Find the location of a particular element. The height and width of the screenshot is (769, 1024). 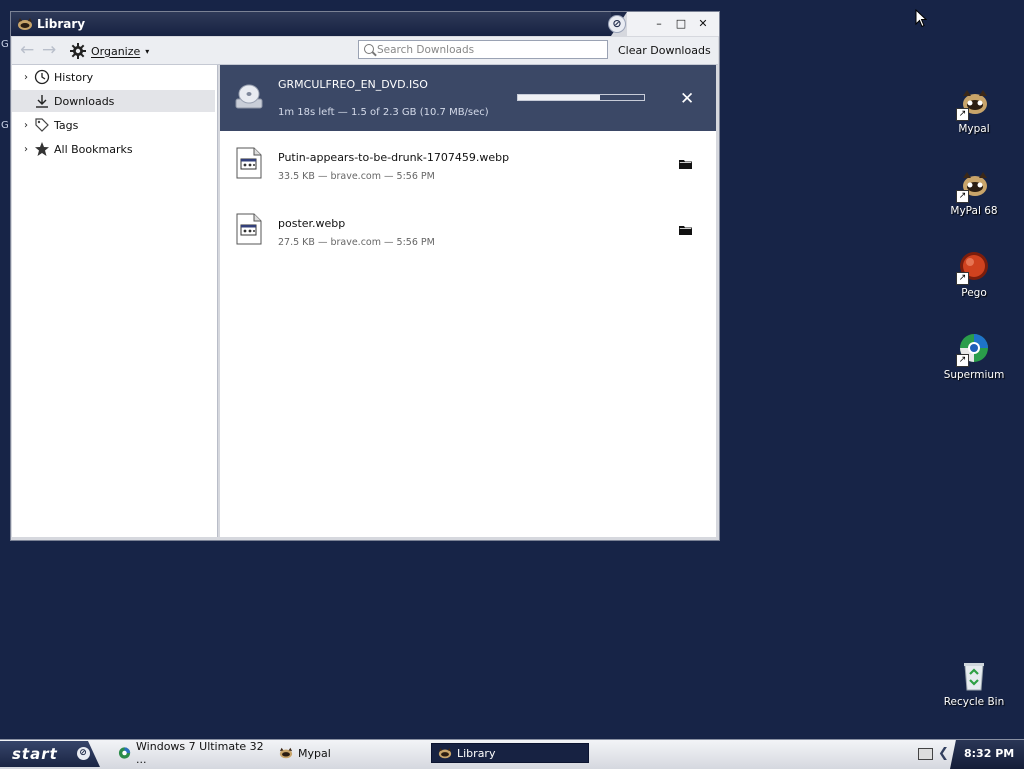

tray-expand-icon: ❮ is located at coordinates (943, 753).